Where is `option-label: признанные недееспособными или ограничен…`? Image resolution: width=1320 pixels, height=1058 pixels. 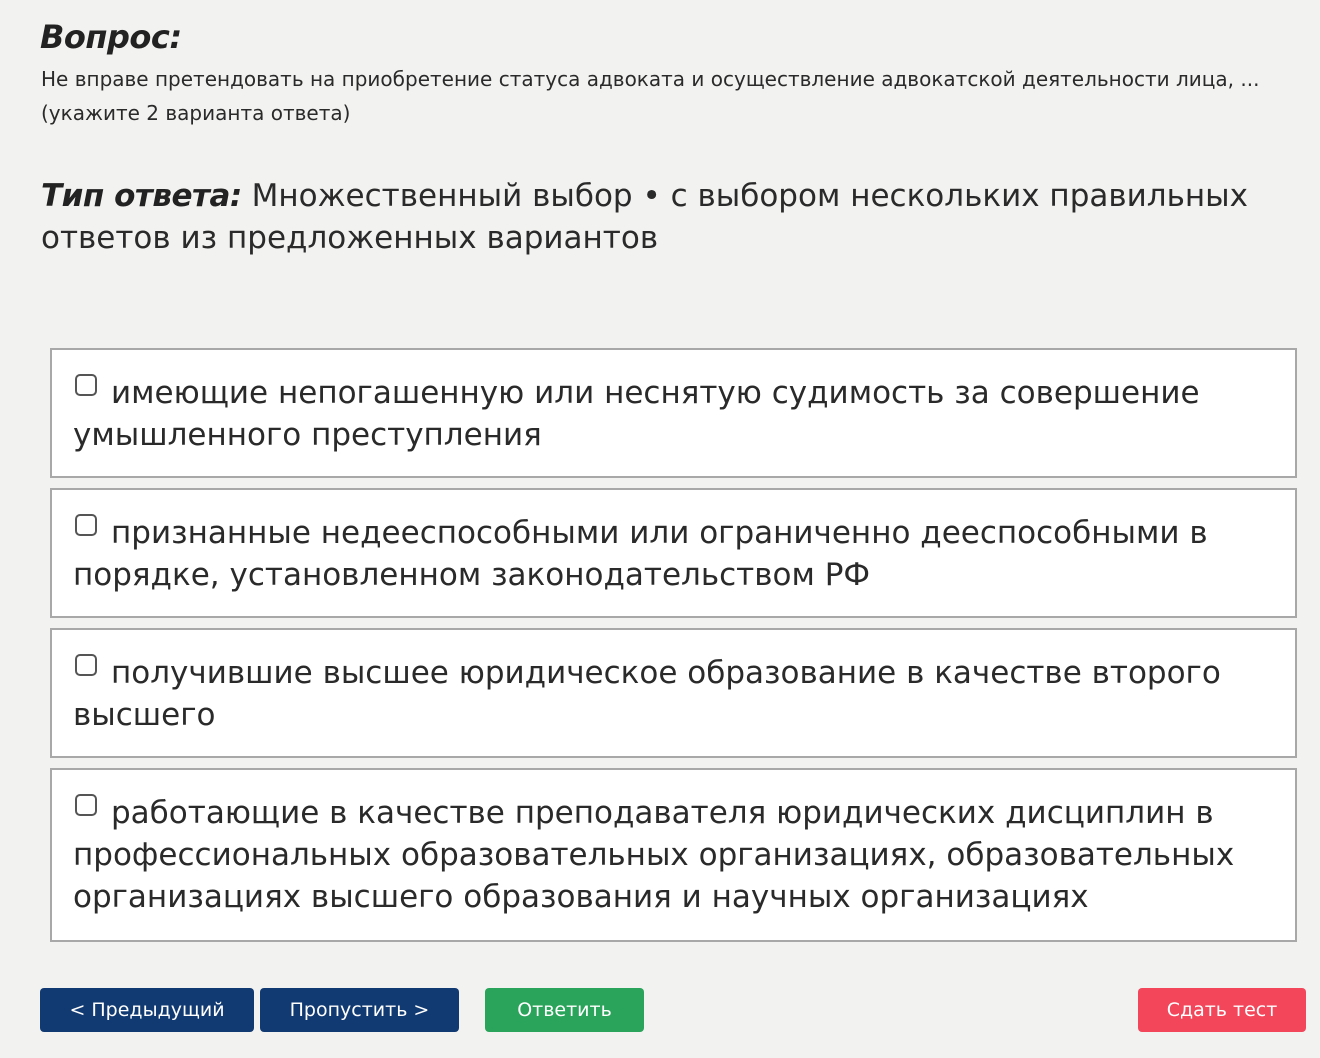 option-label: признанные недееспособными или ограничен… is located at coordinates (640, 554).